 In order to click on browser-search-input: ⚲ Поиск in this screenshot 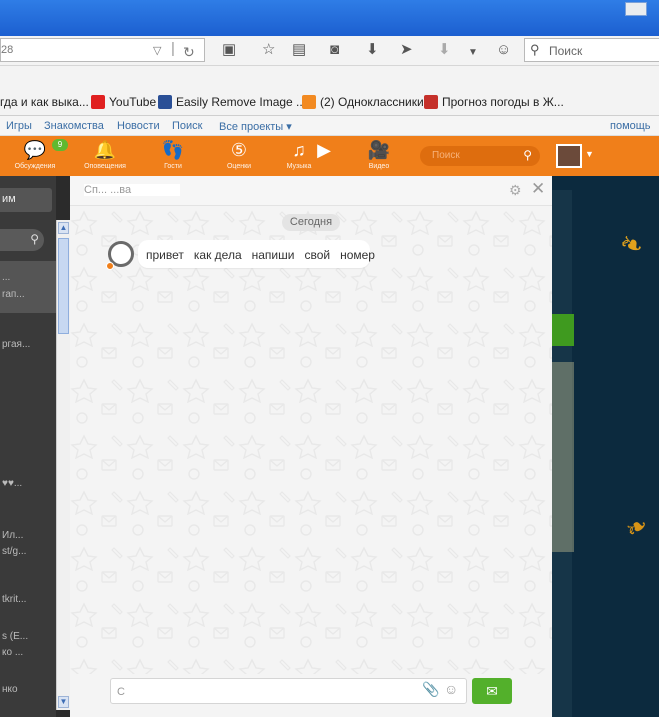, I will do `click(591, 50)`.